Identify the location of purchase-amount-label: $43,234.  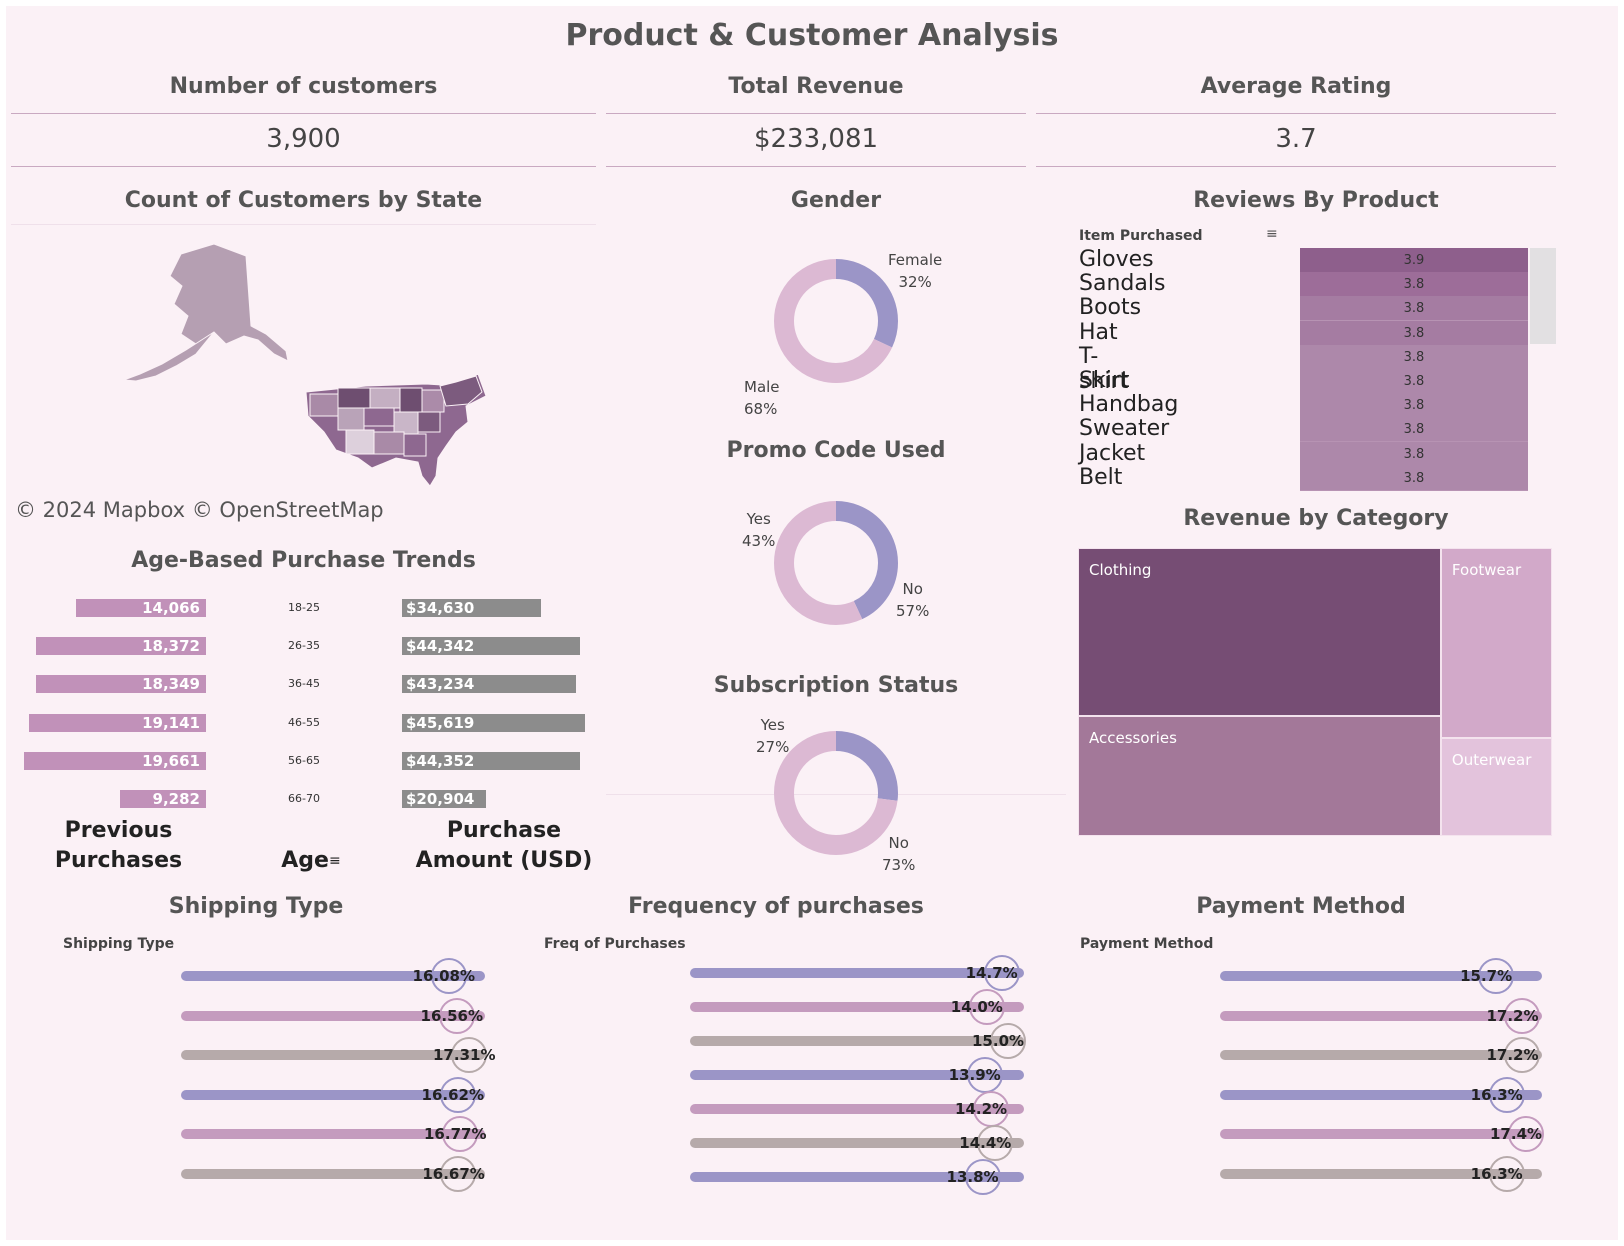
(440, 684).